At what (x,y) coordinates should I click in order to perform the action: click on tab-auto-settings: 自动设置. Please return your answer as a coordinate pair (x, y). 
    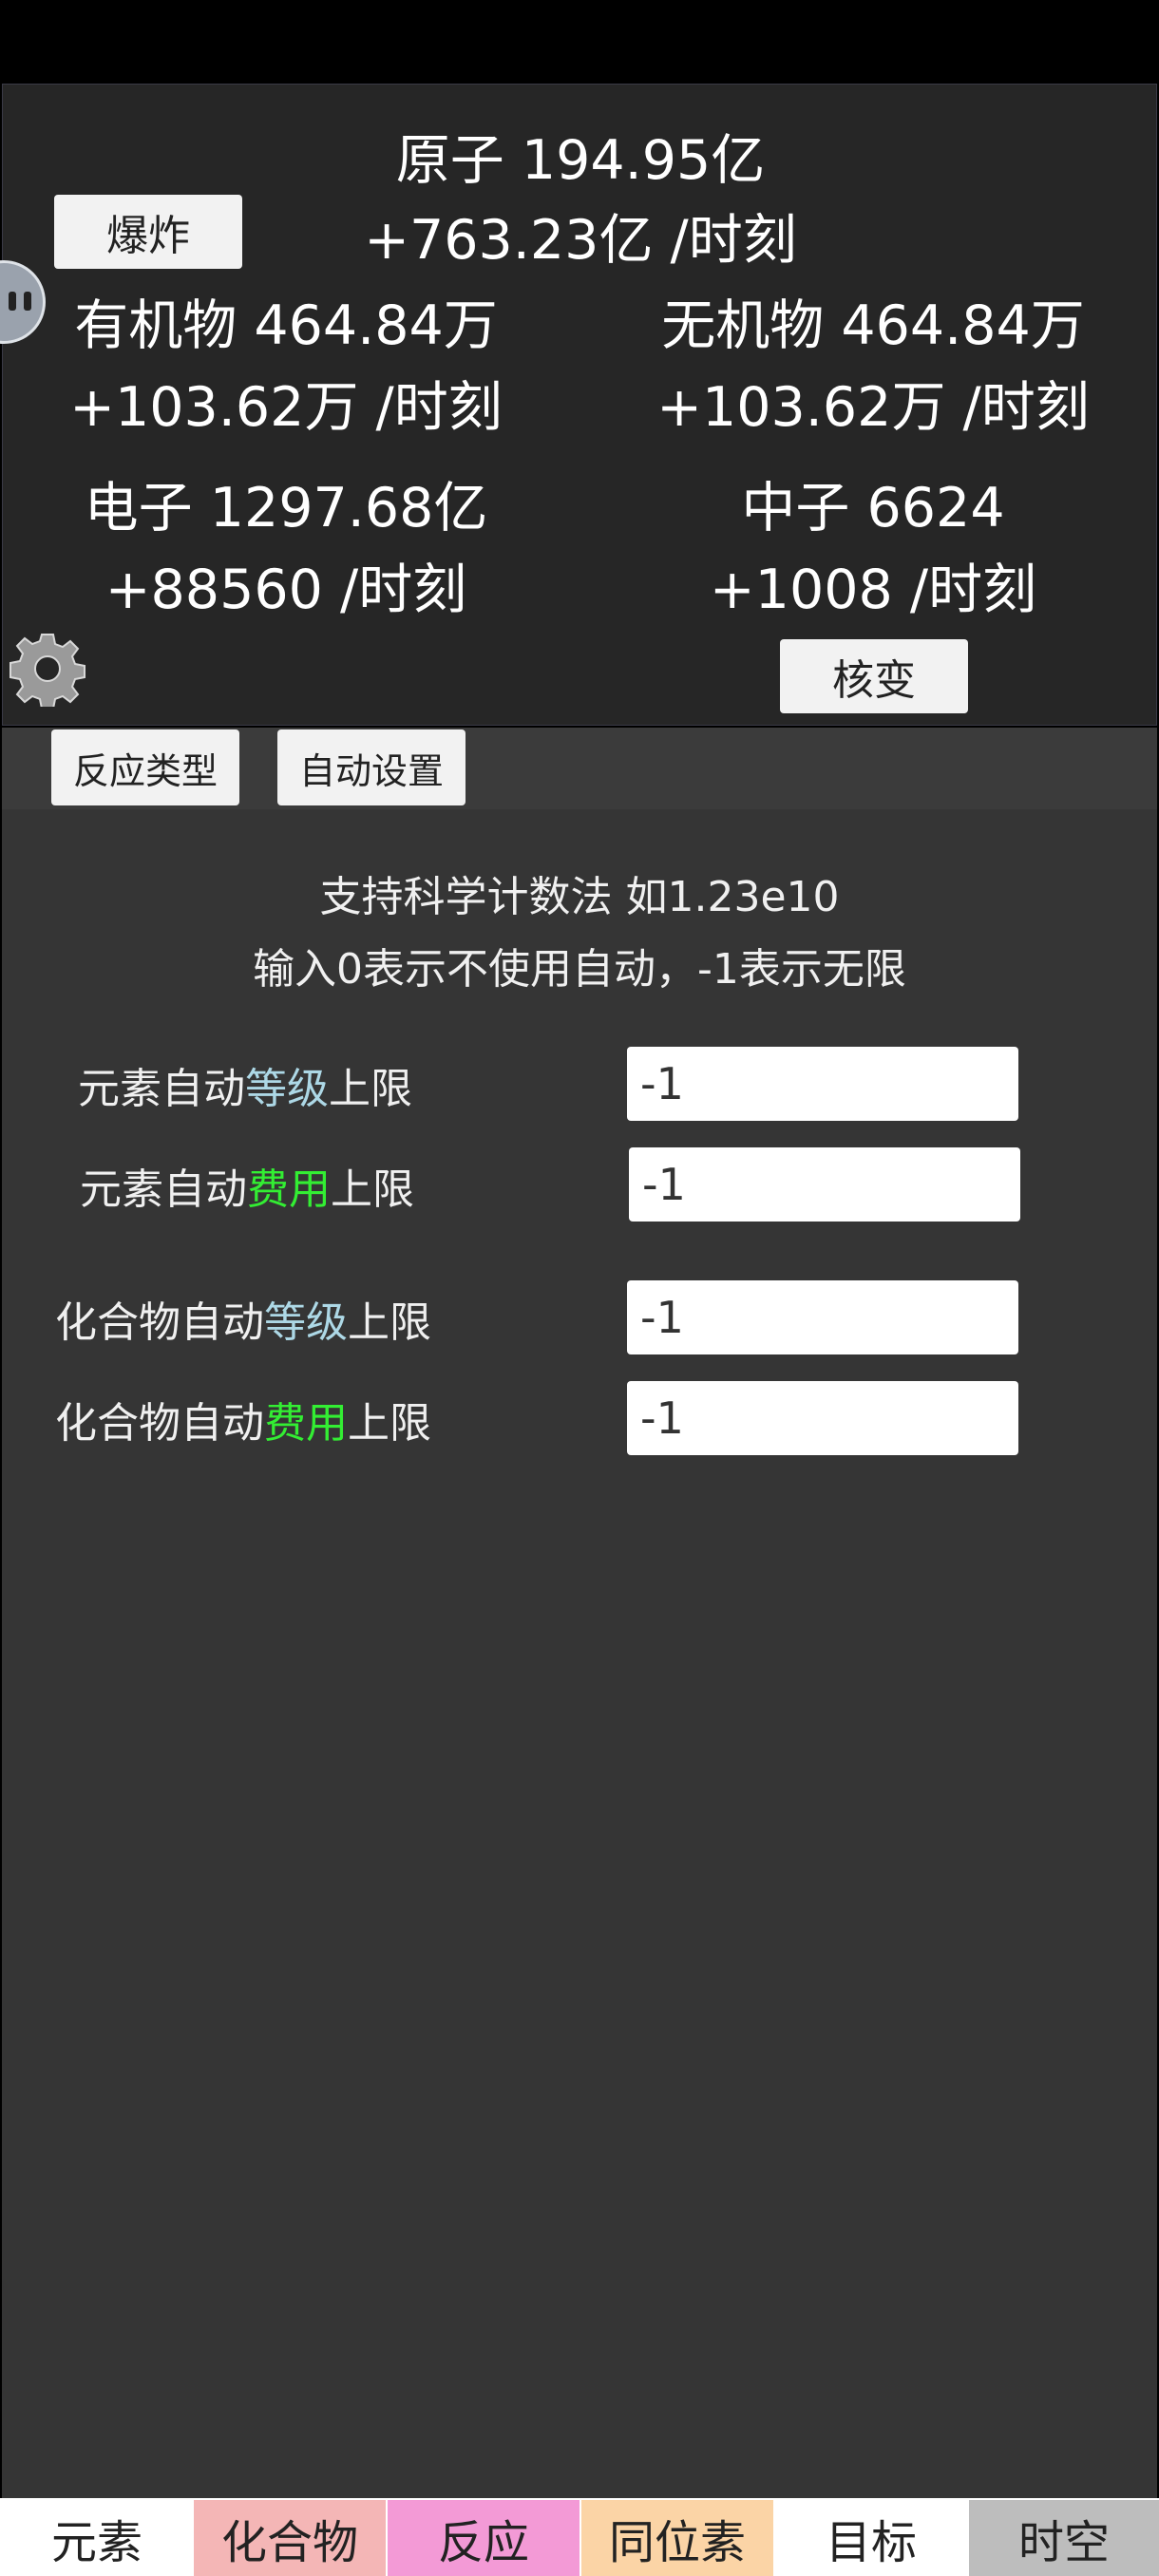
    Looking at the image, I should click on (371, 767).